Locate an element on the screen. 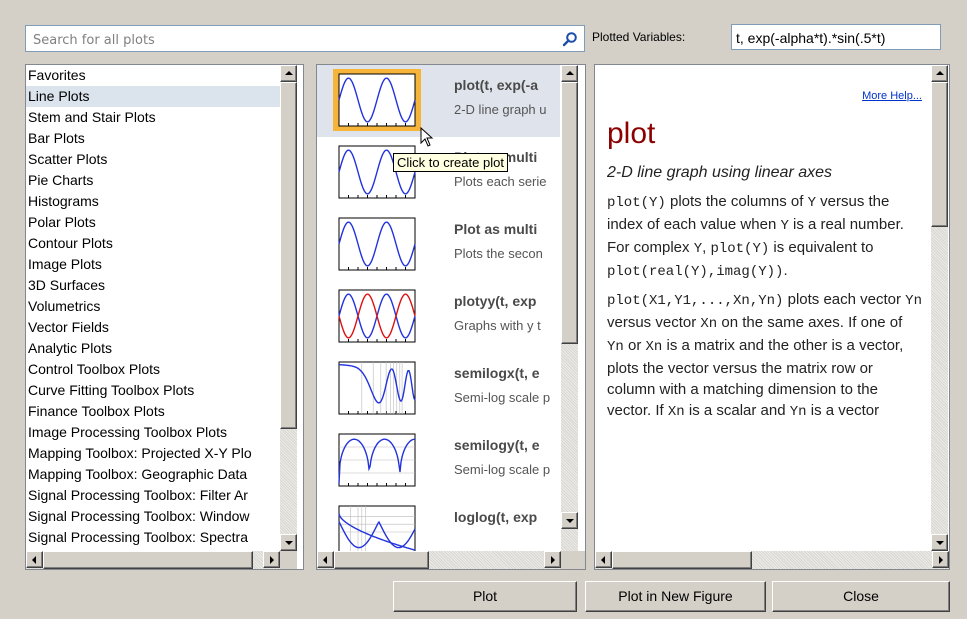 The width and height of the screenshot is (967, 619). help-text: on the same axes. If one of is located at coordinates (810, 322).